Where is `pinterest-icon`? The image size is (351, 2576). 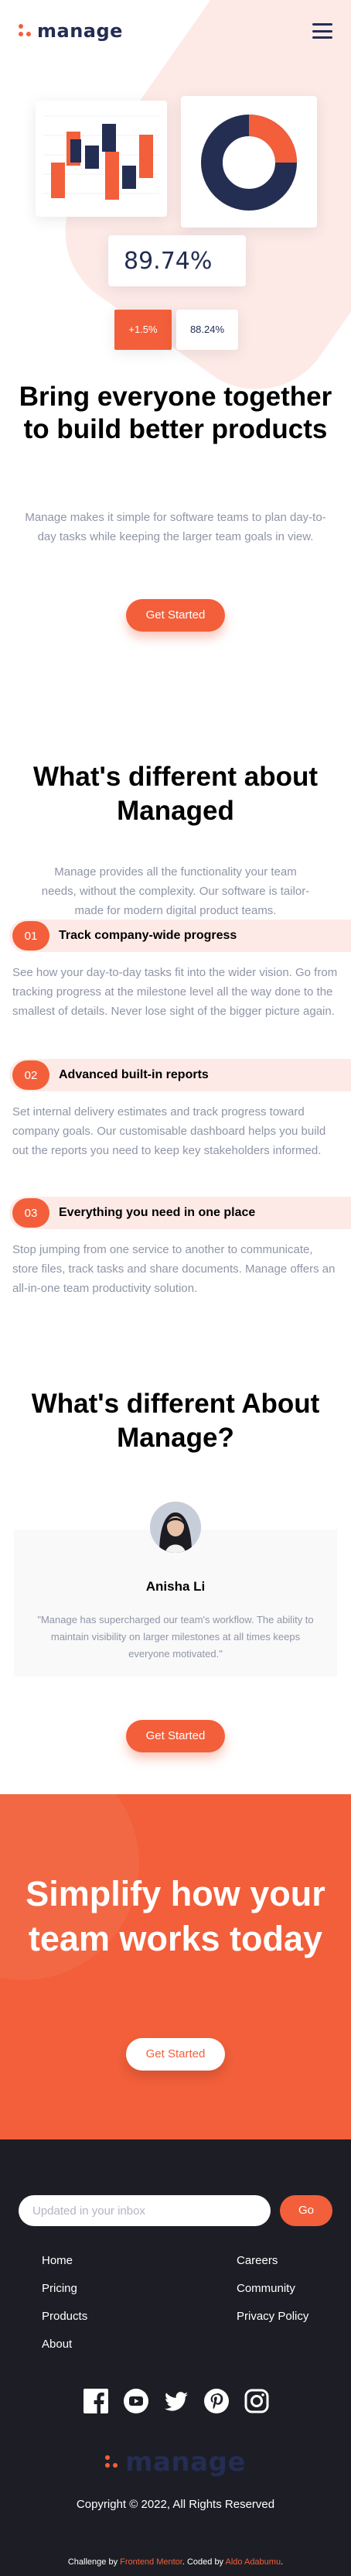 pinterest-icon is located at coordinates (216, 2401).